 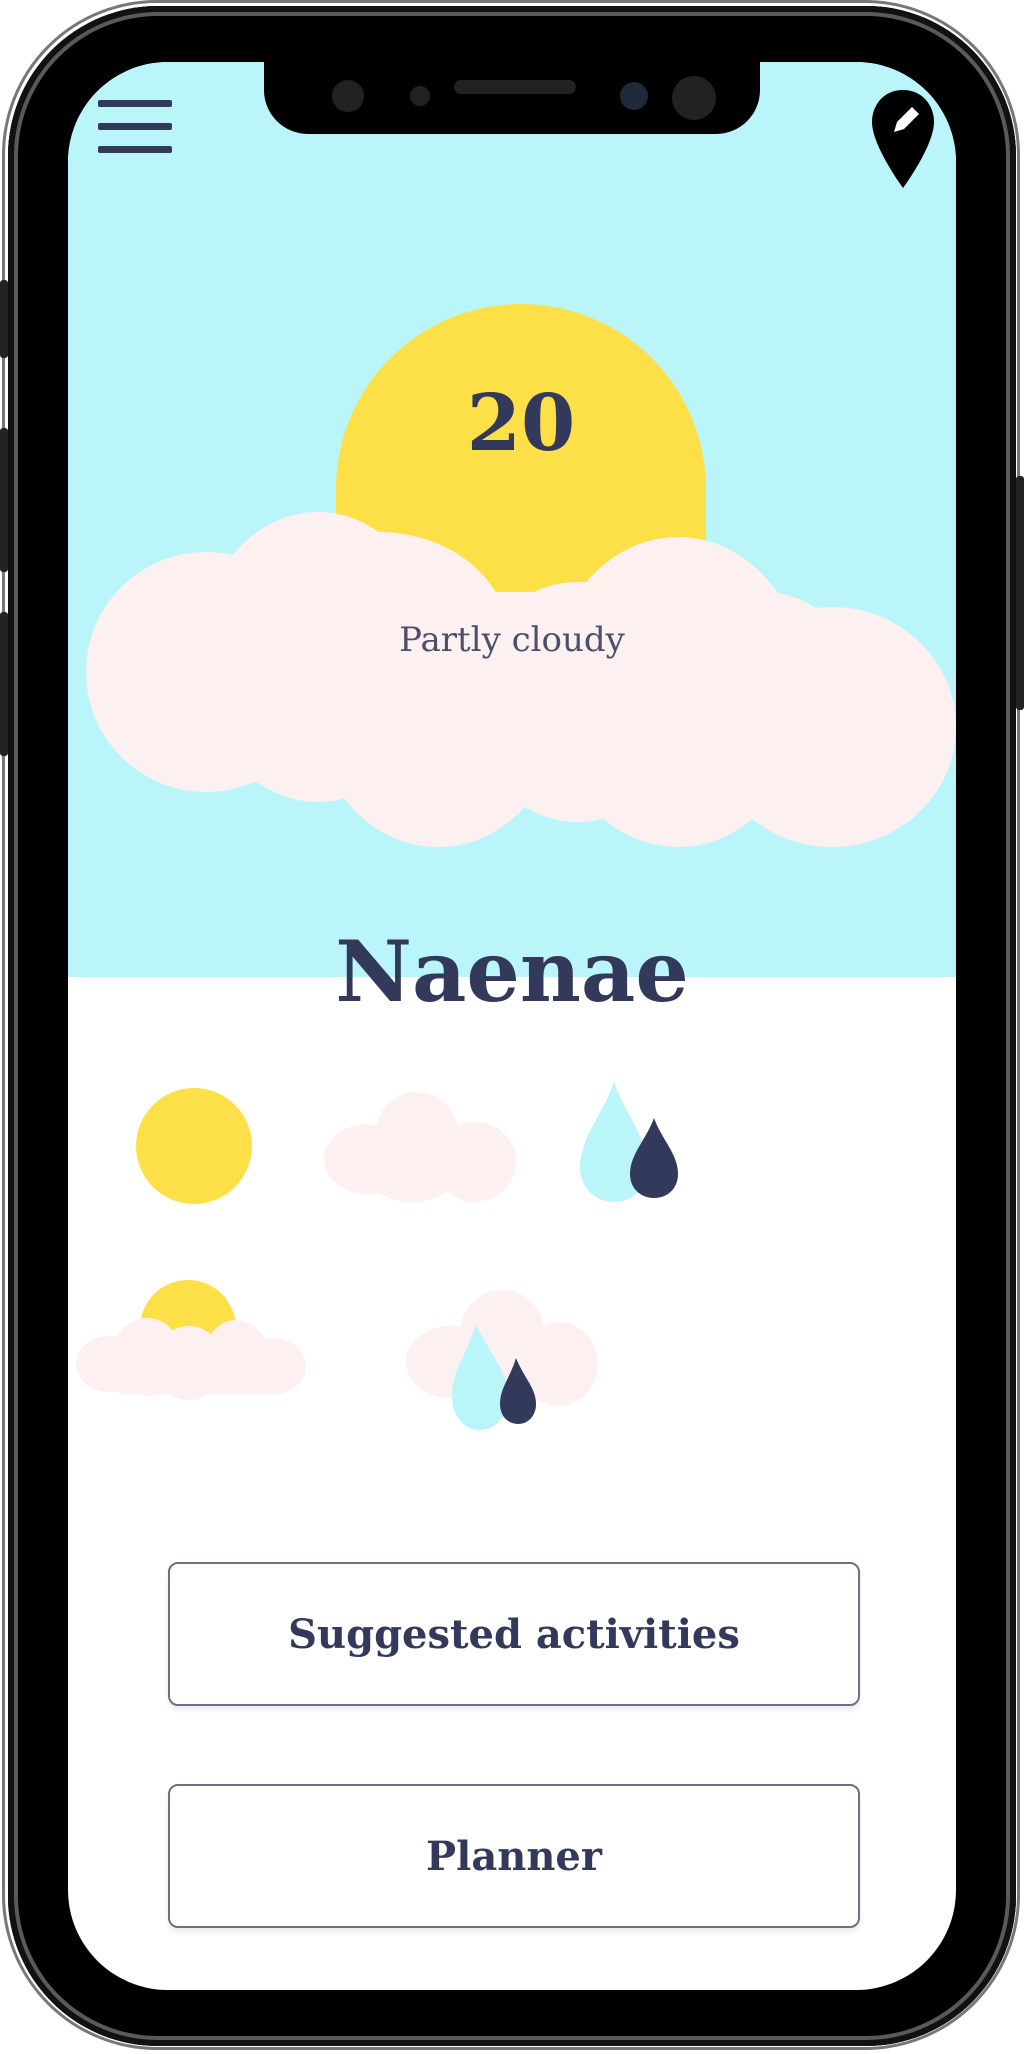 What do you see at coordinates (192, 1340) in the screenshot?
I see `sun-cloud-icon` at bounding box center [192, 1340].